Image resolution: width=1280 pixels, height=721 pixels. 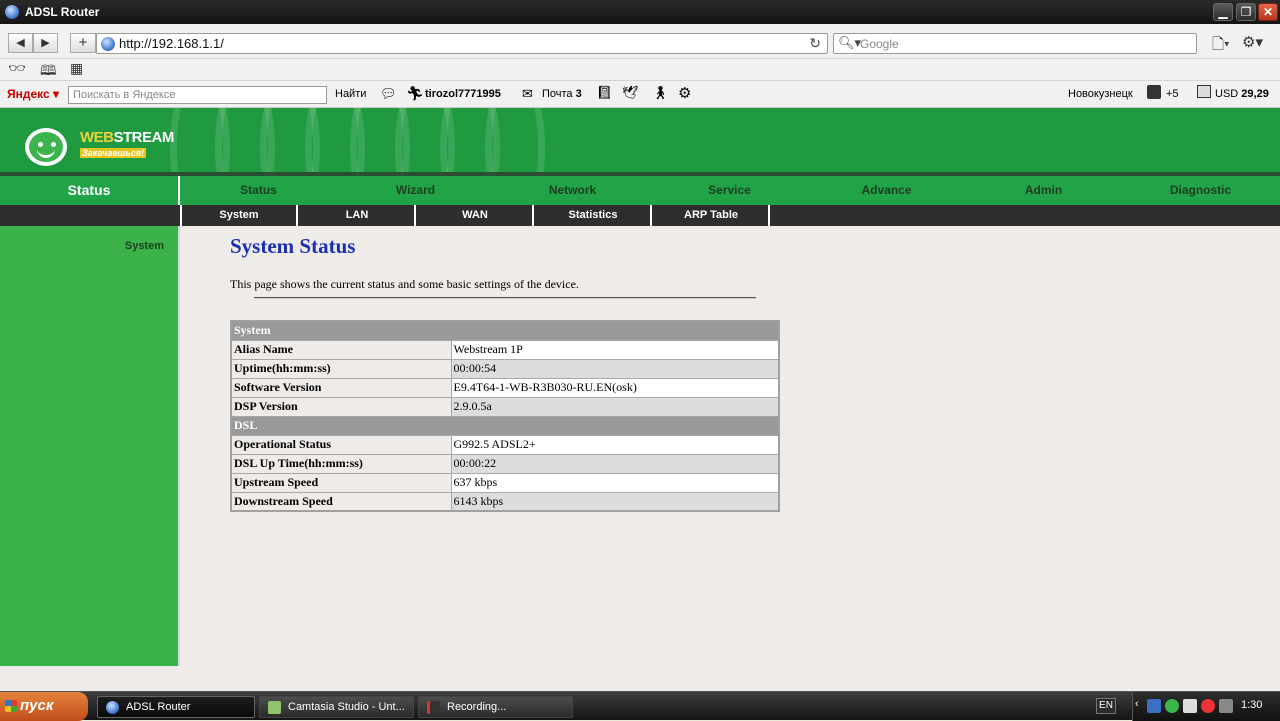 I want to click on sub-navigation: System LAN WAN Statistics ARP Table, so click(x=640, y=215).